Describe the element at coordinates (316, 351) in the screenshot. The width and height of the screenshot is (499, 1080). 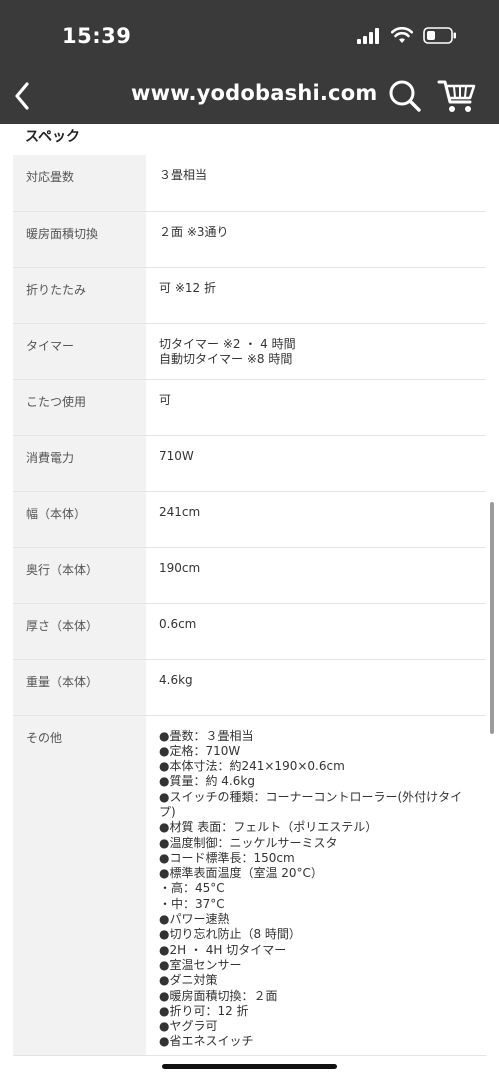
I see `spec-value: 切タイマー ※2 ・ 4 時間 自動切タイマー ※8 時間` at that location.